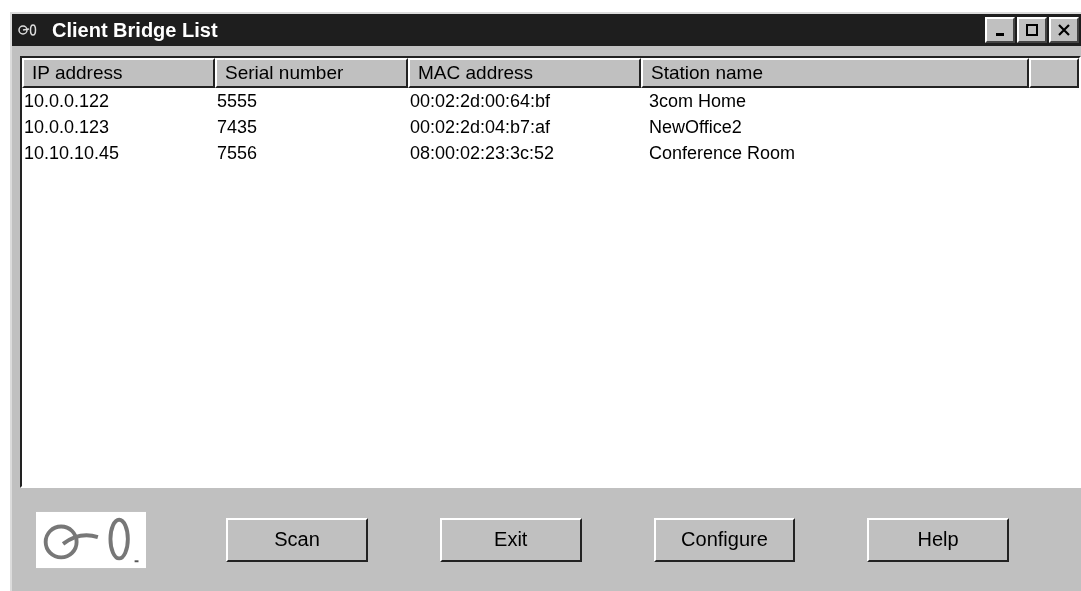  I want to click on table-cell-text: 7435, so click(237, 127).